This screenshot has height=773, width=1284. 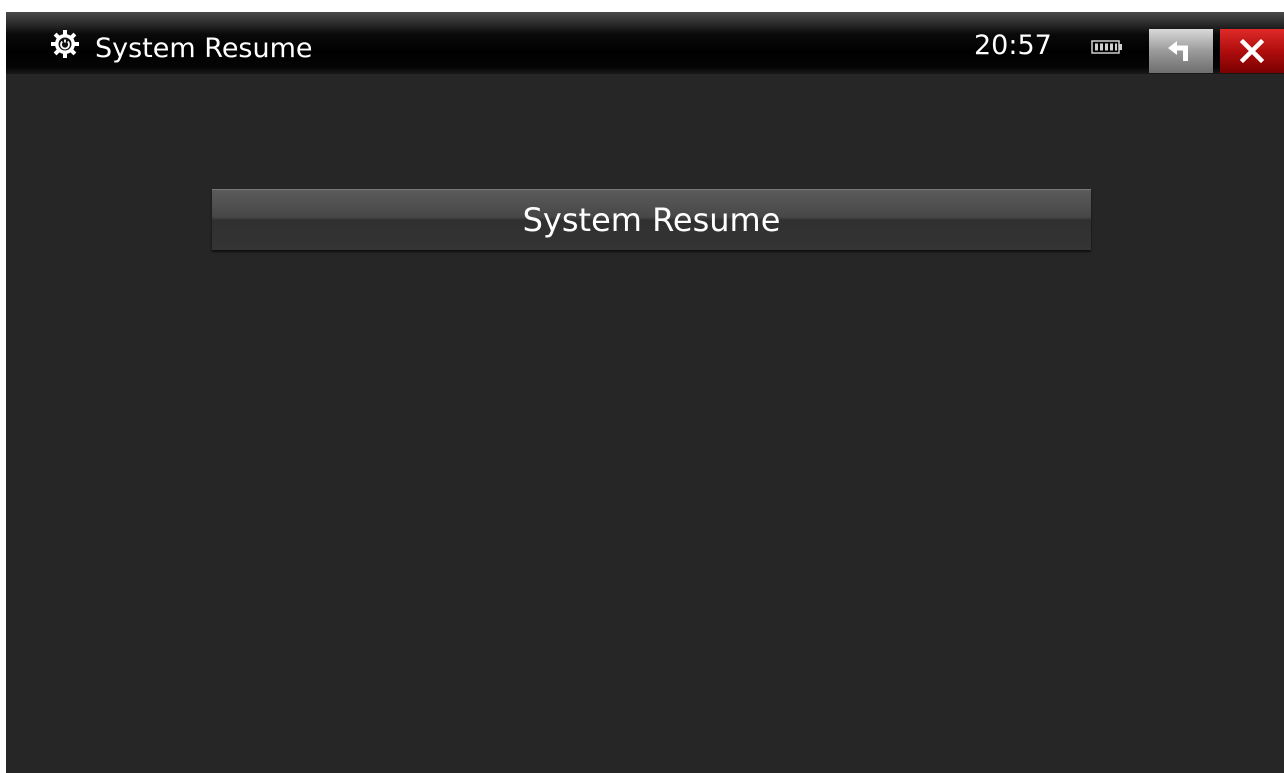 I want to click on close-button, so click(x=1252, y=51).